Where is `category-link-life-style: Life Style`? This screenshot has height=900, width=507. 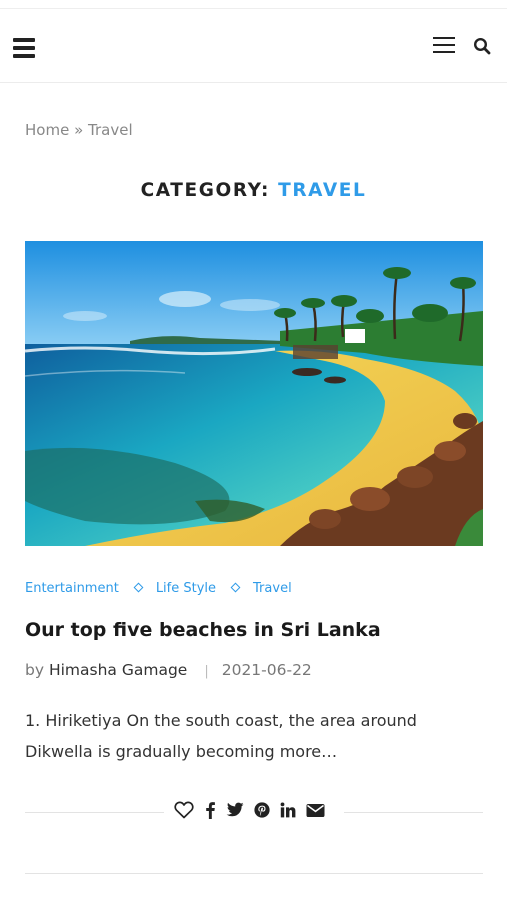 category-link-life-style: Life Style is located at coordinates (186, 588).